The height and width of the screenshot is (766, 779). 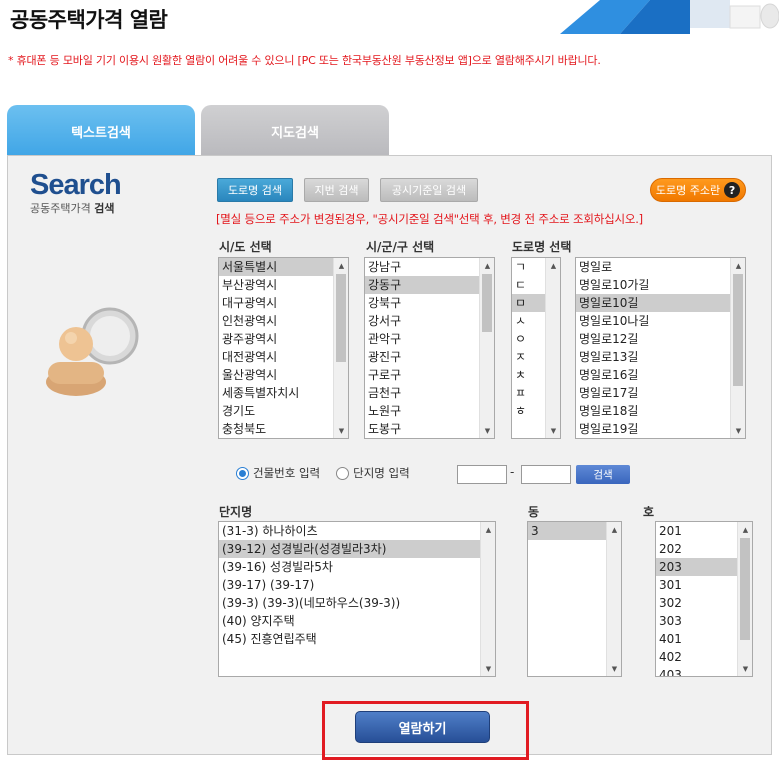 What do you see at coordinates (528, 411) in the screenshot?
I see `initial-consonant-option: ㅎ` at bounding box center [528, 411].